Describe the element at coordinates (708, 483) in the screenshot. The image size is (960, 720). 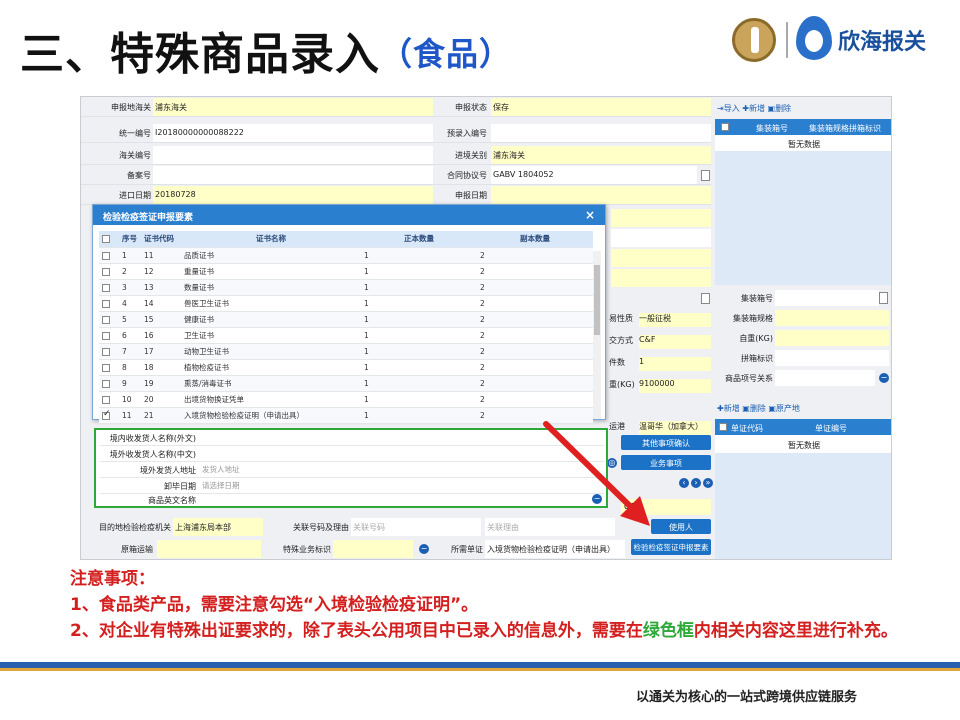
I see `more-icon: »` at that location.